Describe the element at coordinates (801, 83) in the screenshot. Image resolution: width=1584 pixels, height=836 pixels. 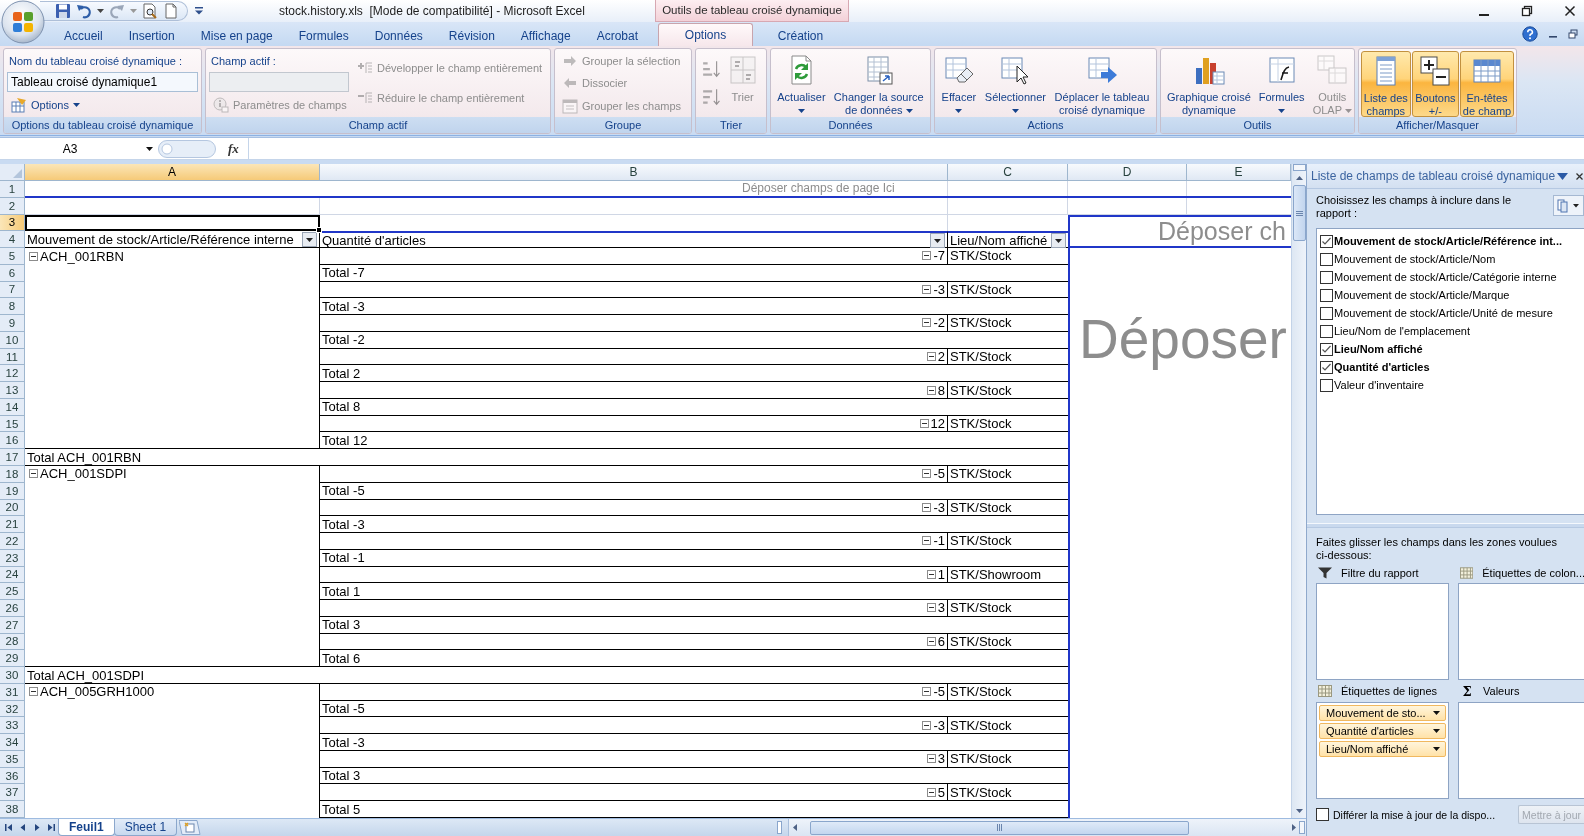
I see `ribbon-button: Actualiser` at that location.